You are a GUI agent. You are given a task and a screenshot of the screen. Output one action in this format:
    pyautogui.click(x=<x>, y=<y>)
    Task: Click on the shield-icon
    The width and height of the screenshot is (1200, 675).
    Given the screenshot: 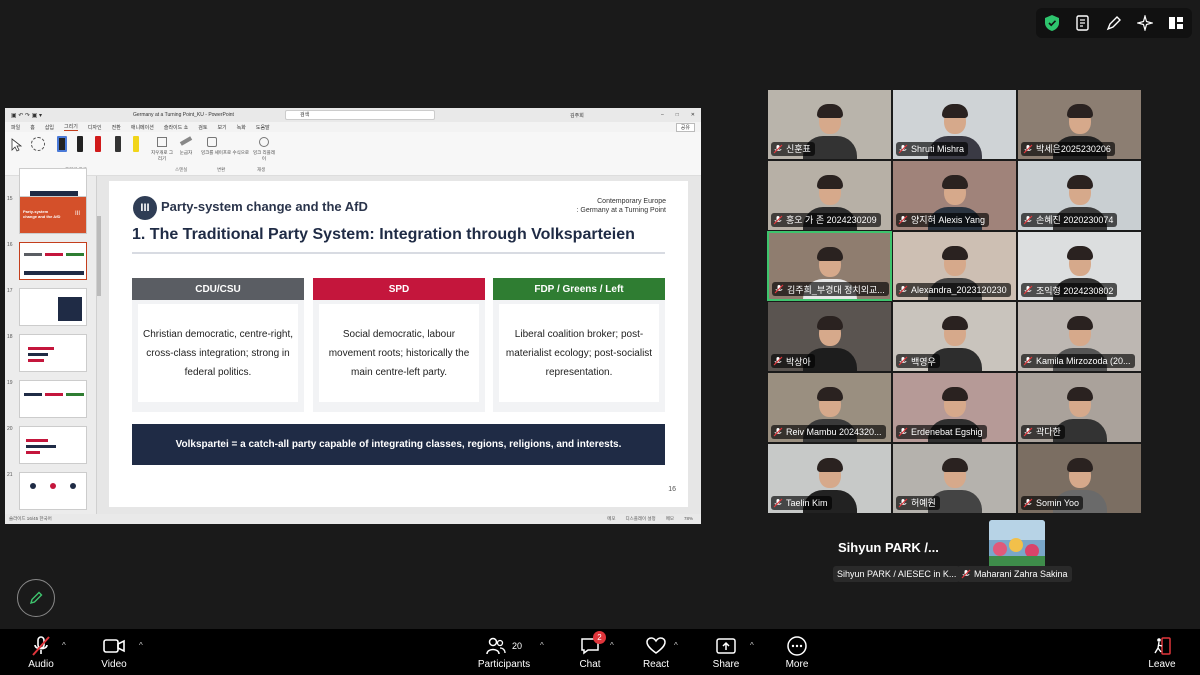 What is the action you would take?
    pyautogui.click(x=1052, y=23)
    